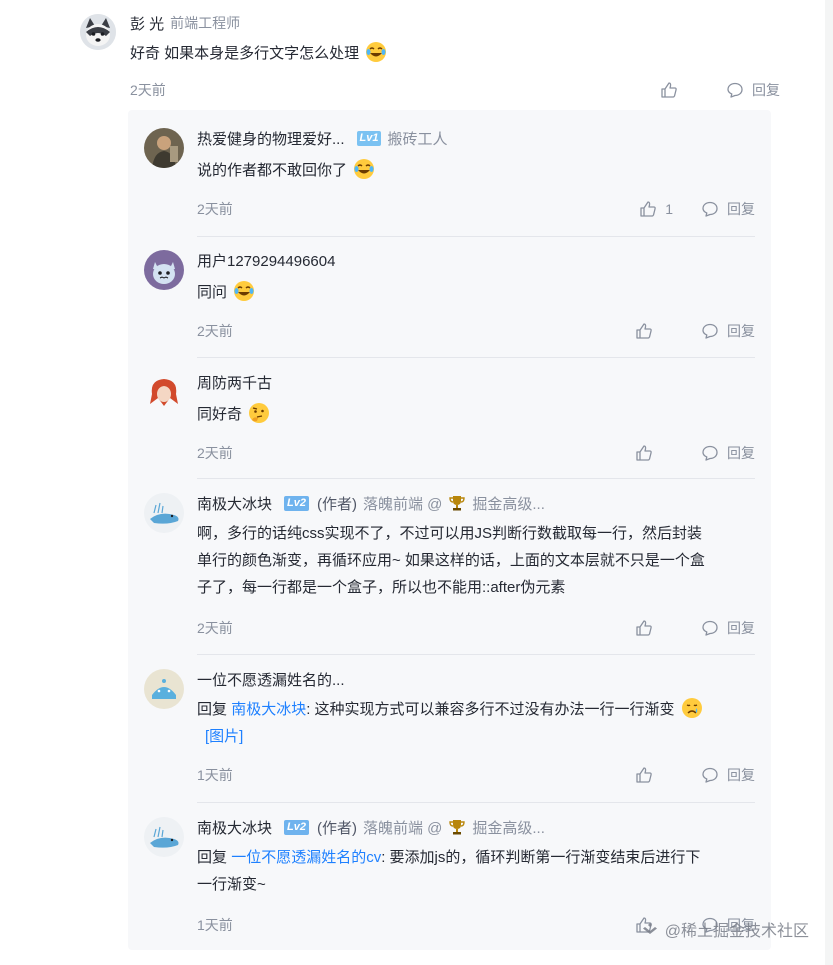 The width and height of the screenshot is (833, 965). I want to click on comment-text: : 这种实现方式可以兼容多行不过没有办法一行一行渐变, so click(490, 709).